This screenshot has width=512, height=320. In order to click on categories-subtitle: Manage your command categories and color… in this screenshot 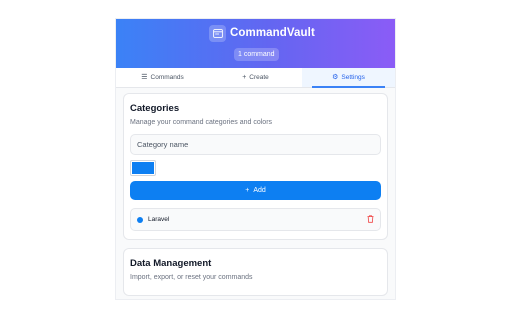, I will do `click(201, 122)`.